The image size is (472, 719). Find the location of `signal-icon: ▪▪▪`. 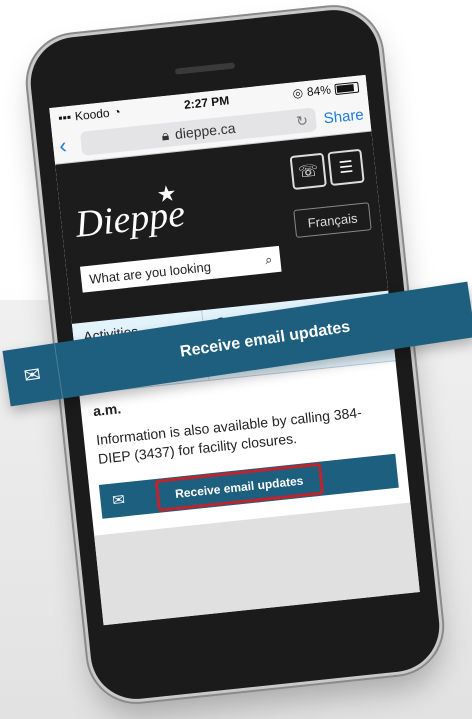

signal-icon: ▪▪▪ is located at coordinates (64, 117).